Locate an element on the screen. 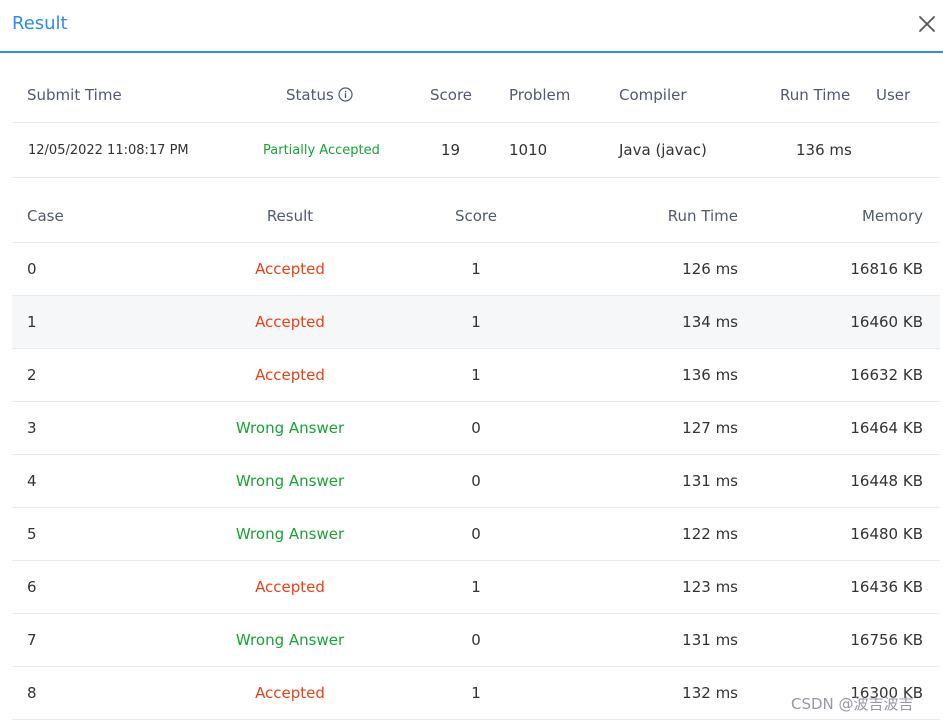 The width and height of the screenshot is (943, 722). watermark: CSDN @波吉波吉 is located at coordinates (852, 704).